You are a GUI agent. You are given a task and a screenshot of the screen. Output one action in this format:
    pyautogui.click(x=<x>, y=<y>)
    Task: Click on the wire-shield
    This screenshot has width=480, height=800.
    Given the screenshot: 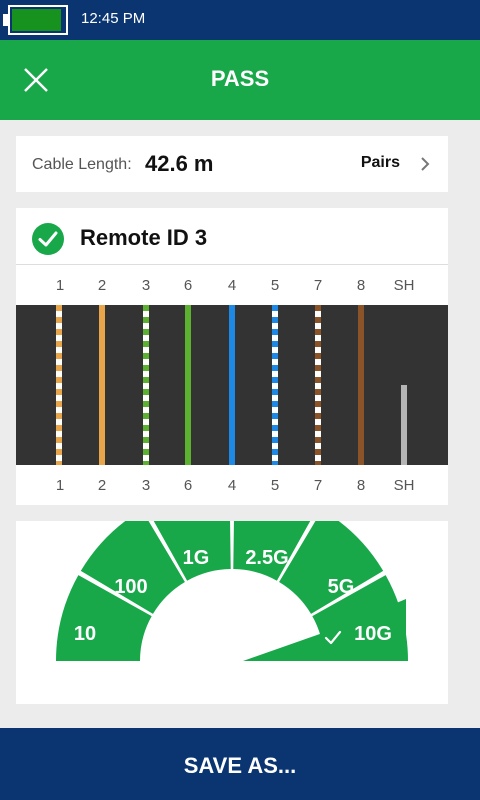 What is the action you would take?
    pyautogui.click(x=404, y=425)
    